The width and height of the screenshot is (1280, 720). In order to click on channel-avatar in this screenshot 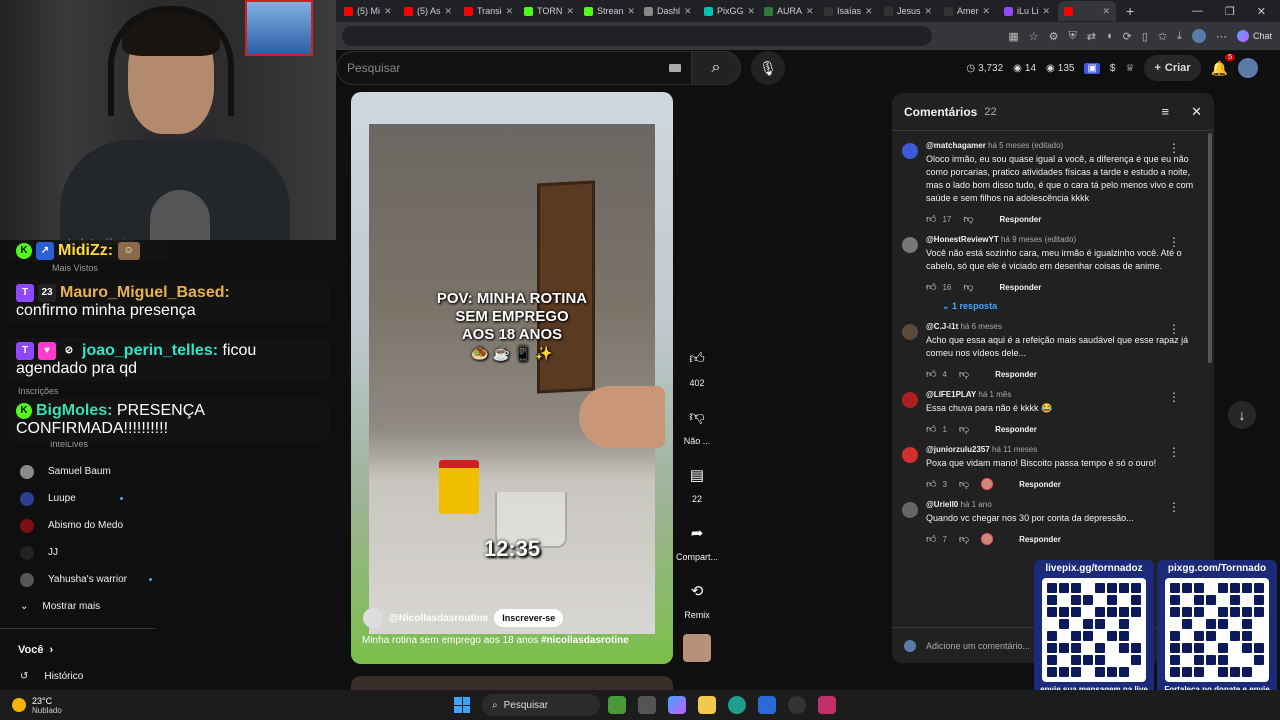, I will do `click(373, 618)`.